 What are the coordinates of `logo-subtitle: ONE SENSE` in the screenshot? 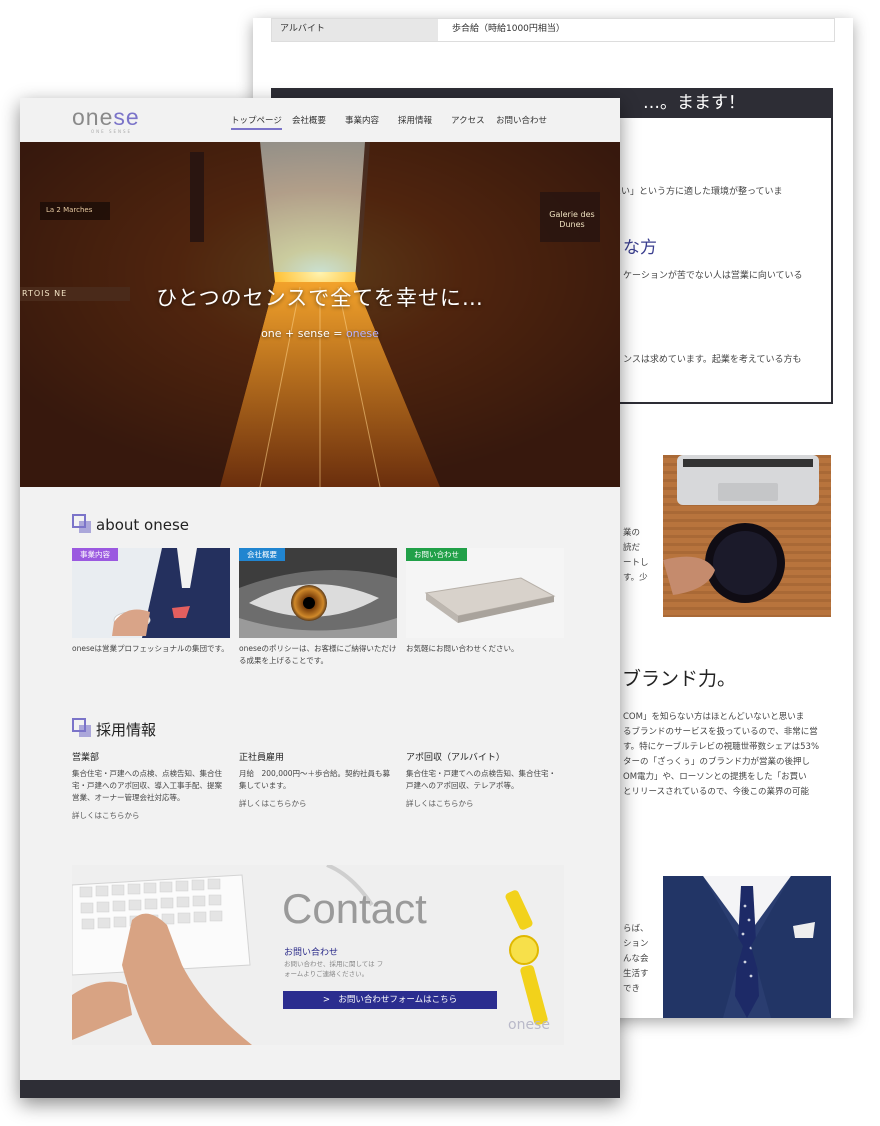 It's located at (112, 131).